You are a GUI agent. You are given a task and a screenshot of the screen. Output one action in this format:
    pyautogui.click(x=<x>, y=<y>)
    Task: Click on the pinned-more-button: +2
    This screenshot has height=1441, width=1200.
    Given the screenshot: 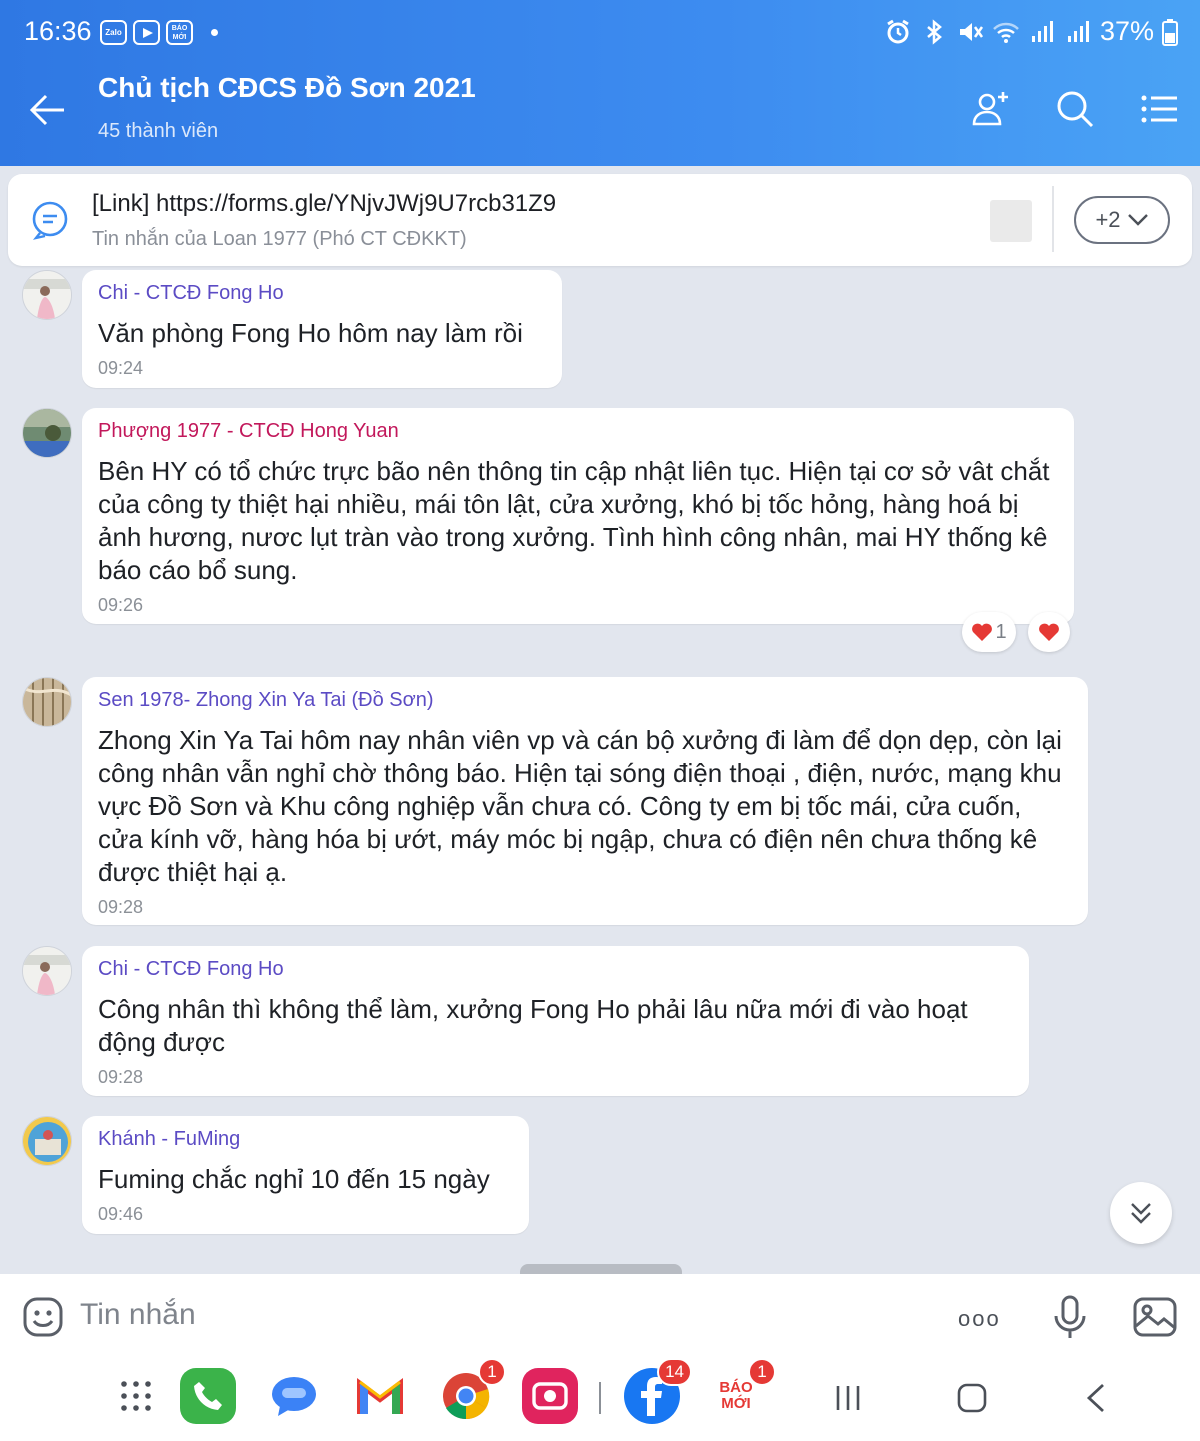 What is the action you would take?
    pyautogui.click(x=1122, y=220)
    